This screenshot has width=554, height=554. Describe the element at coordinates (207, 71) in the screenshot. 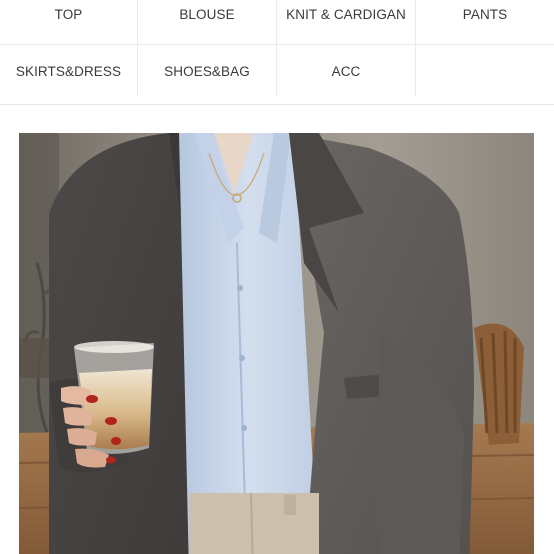

I see `category-shoes-bag: SHOES&BAG` at that location.